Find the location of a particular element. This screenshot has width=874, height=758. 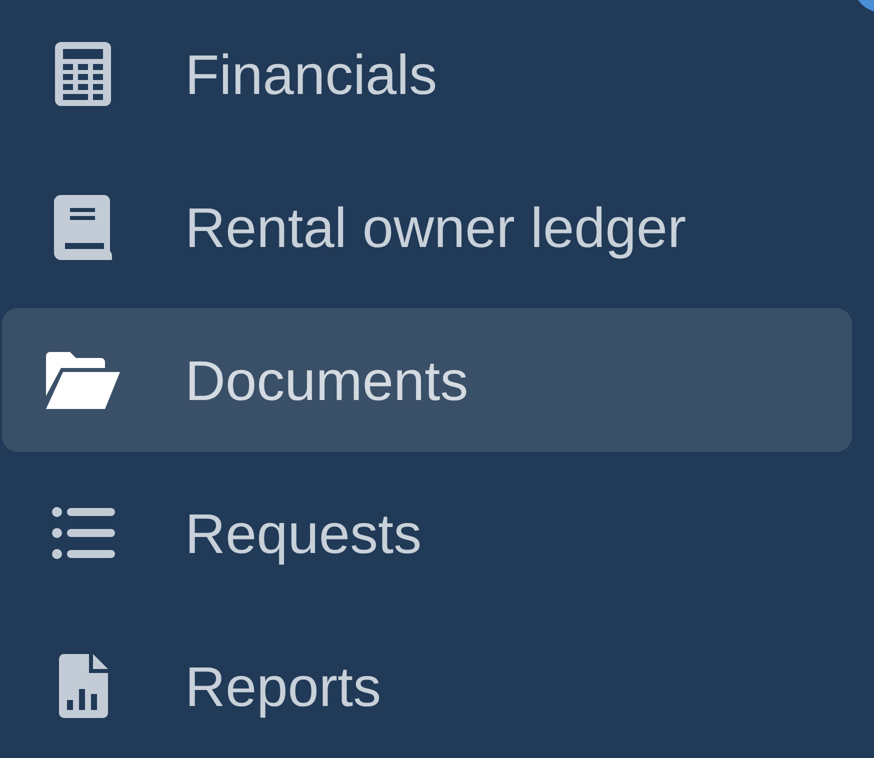

partial-circle-drawing is located at coordinates (866, 6).